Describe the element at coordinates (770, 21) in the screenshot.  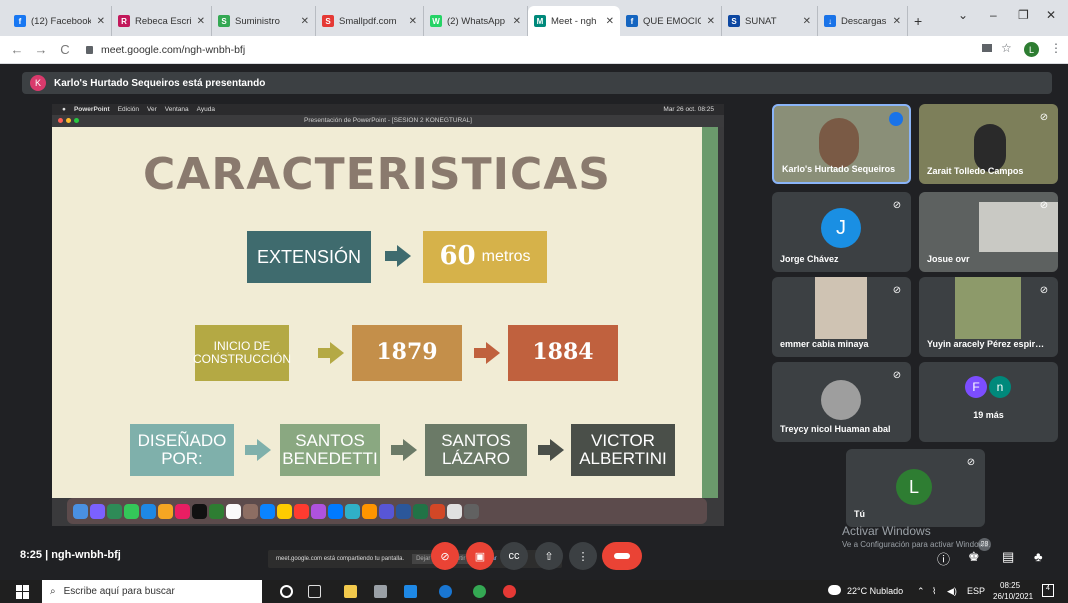
I see `browser-tab: S SUNAT ✕` at that location.